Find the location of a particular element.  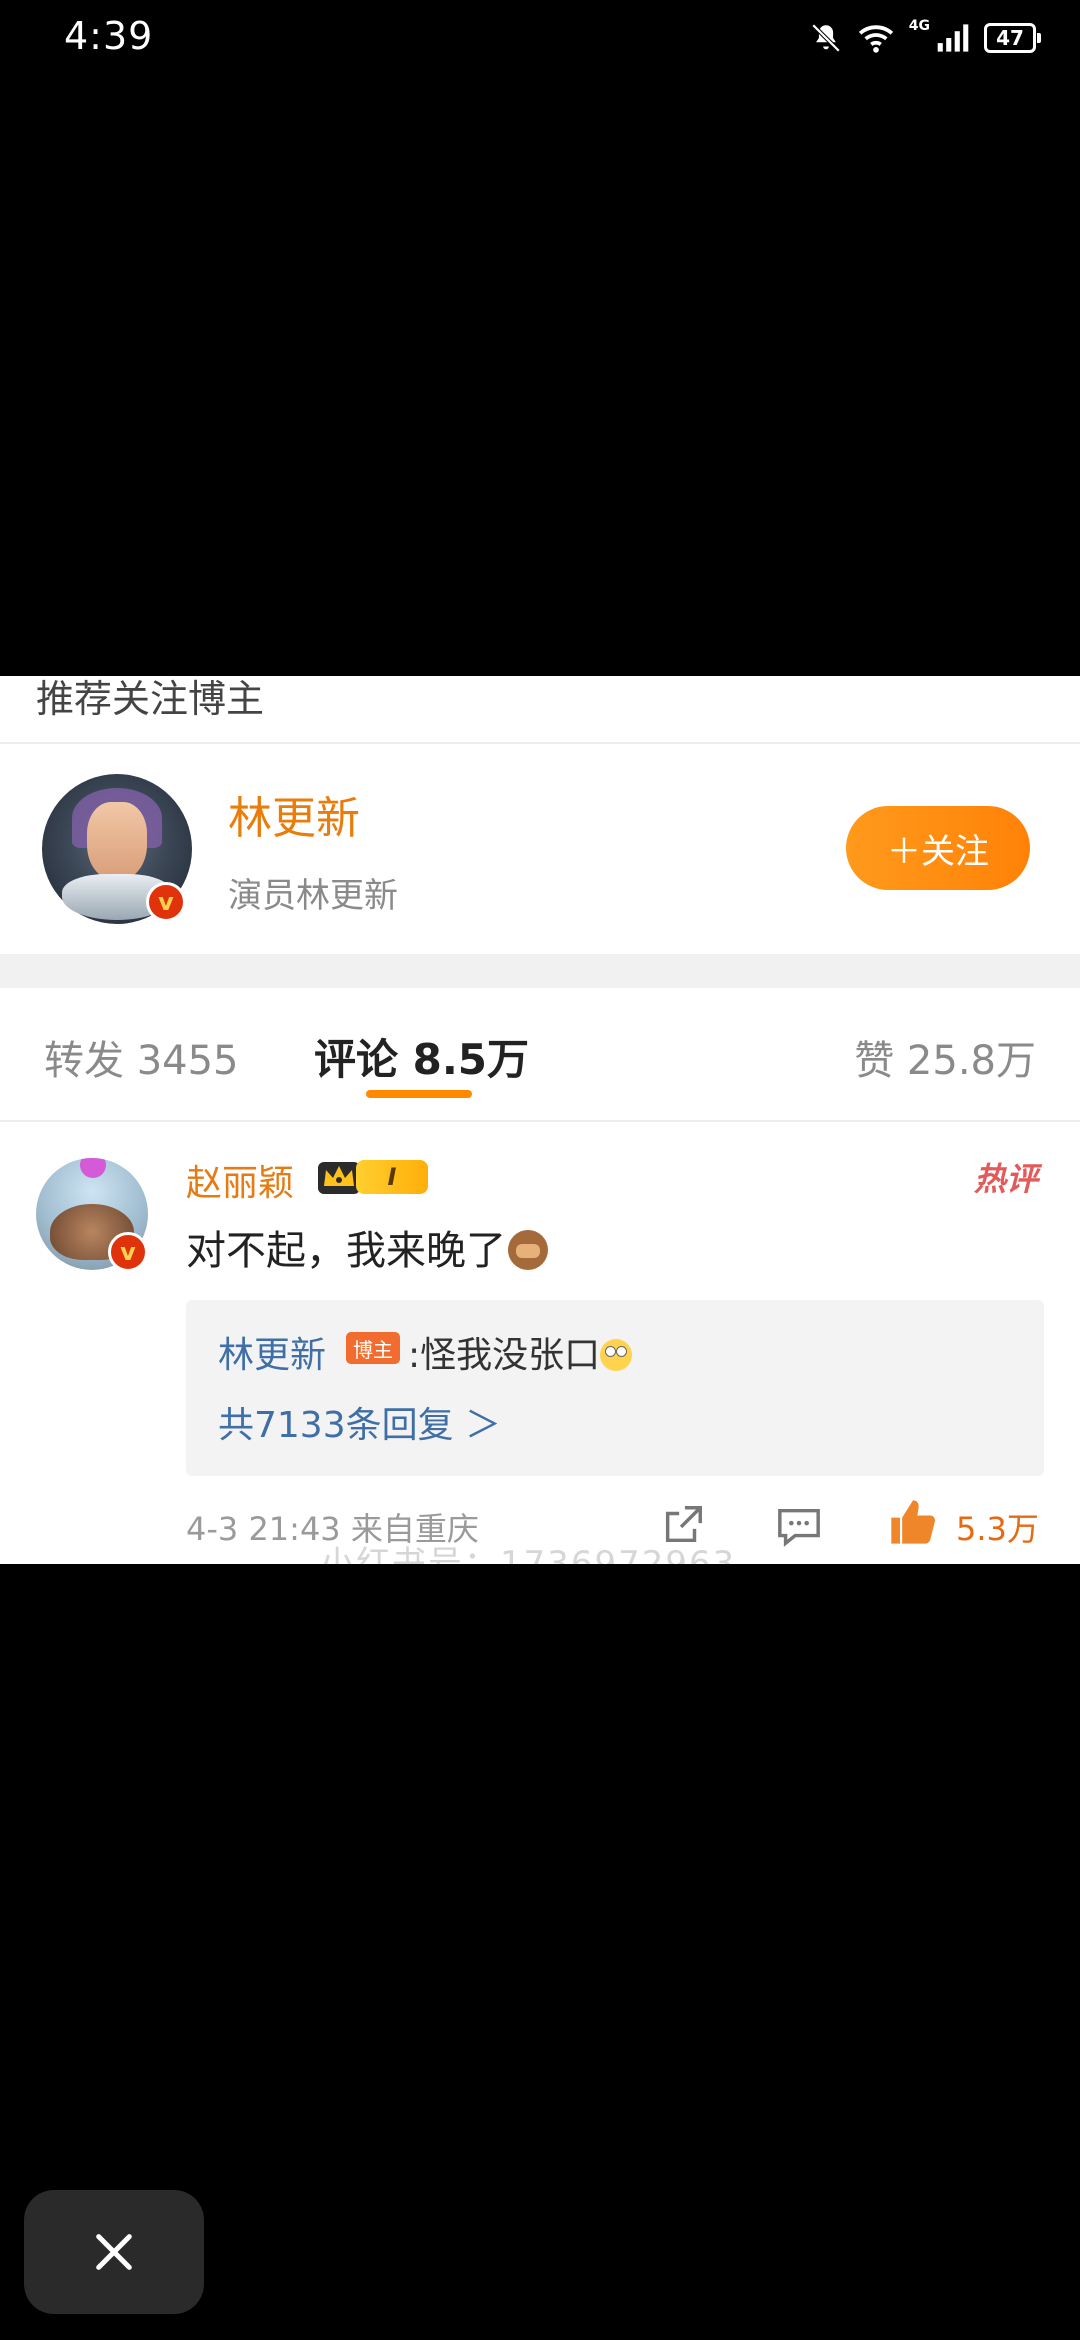

thumbs-up-icon is located at coordinates (913, 1522).